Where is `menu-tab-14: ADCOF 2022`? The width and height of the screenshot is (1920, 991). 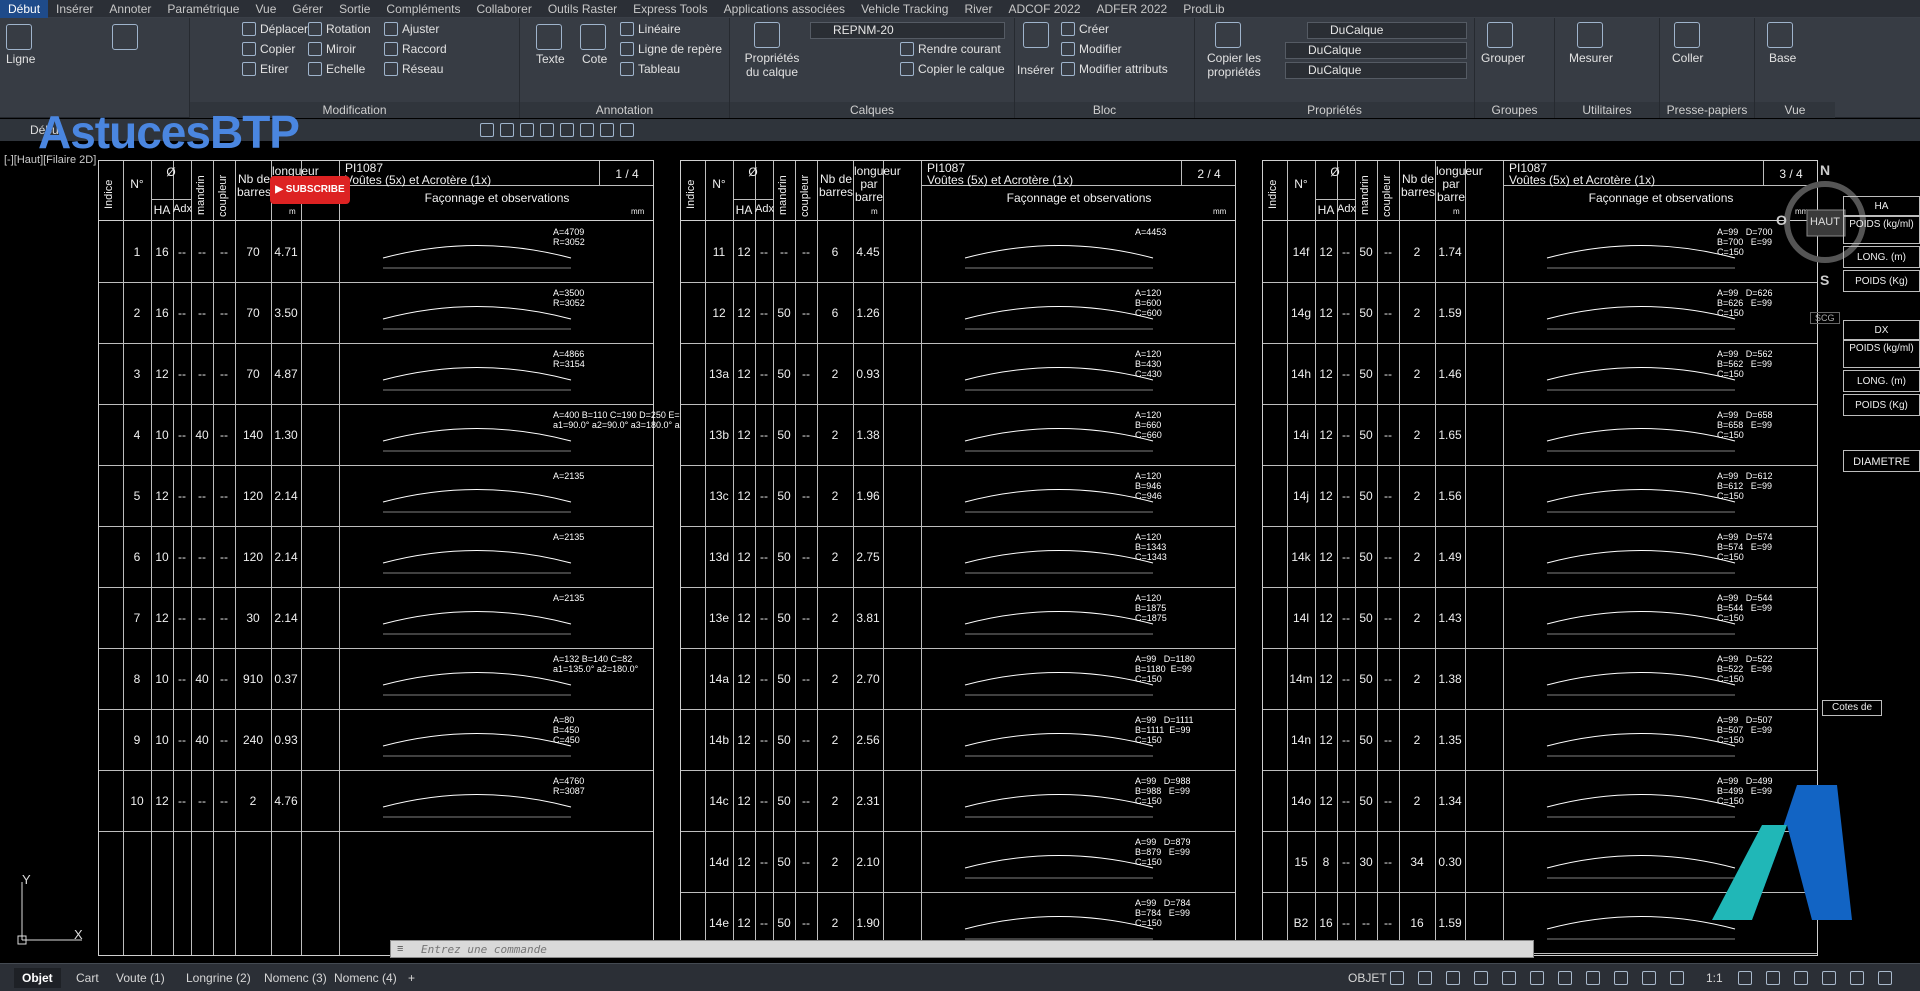
menu-tab-14: ADCOF 2022 is located at coordinates (1044, 9).